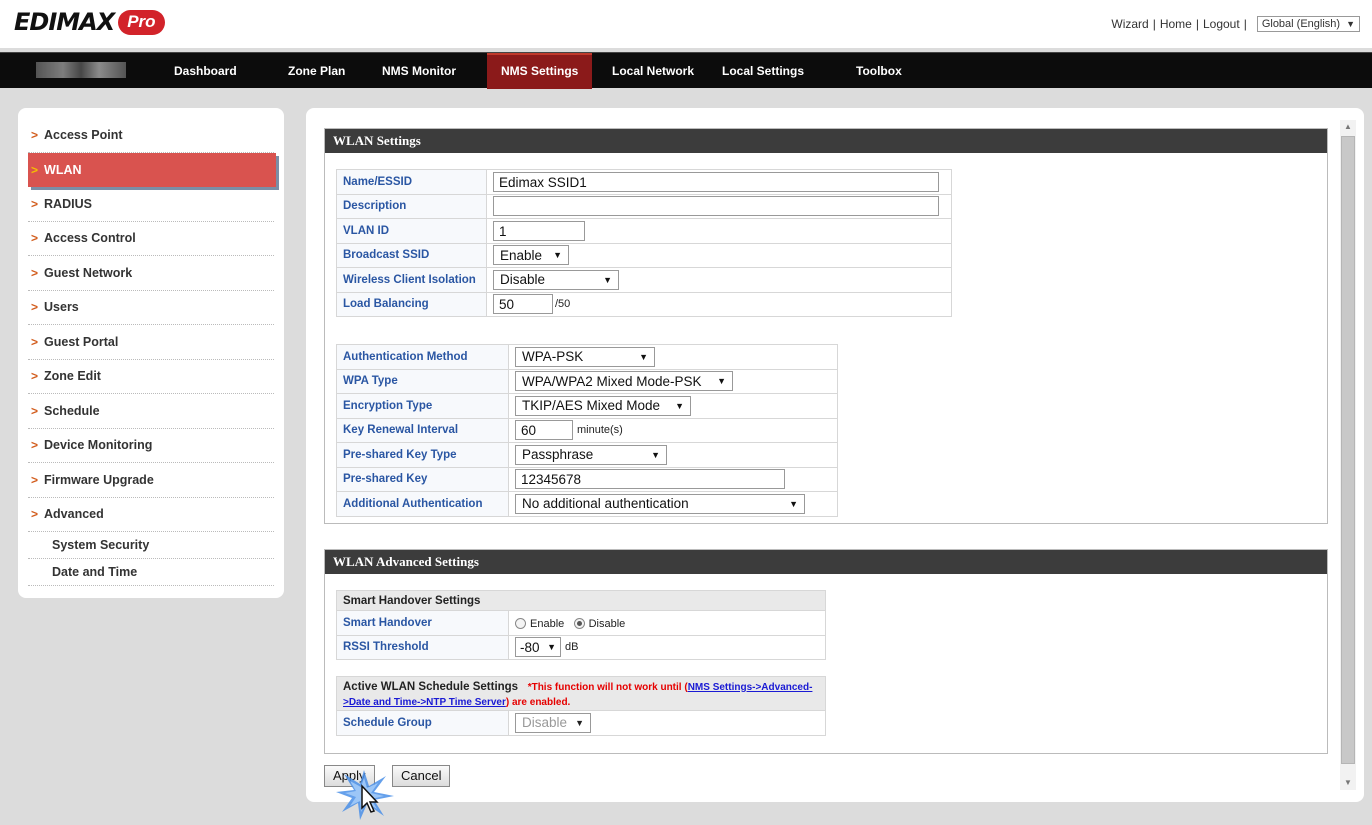  What do you see at coordinates (152, 169) in the screenshot?
I see `sidebar-item-wlan: > WLAN` at bounding box center [152, 169].